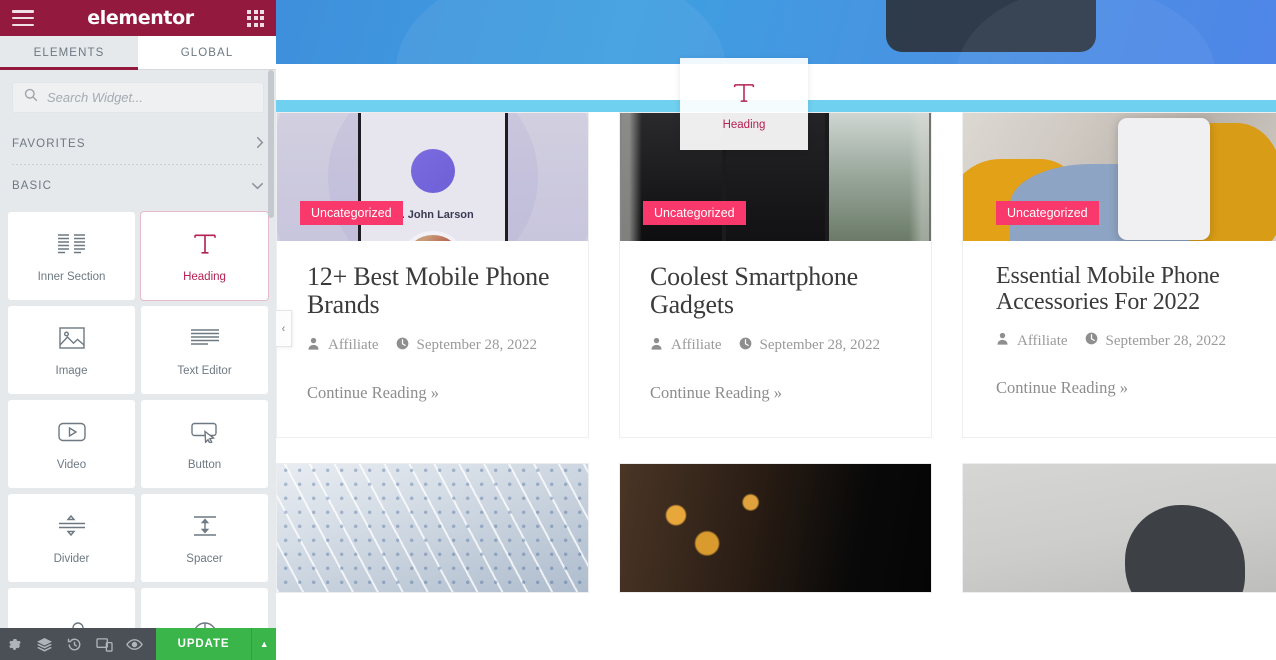 Image resolution: width=1276 pixels, height=660 pixels. What do you see at coordinates (207, 52) in the screenshot?
I see `tab-global: GLOBAL` at bounding box center [207, 52].